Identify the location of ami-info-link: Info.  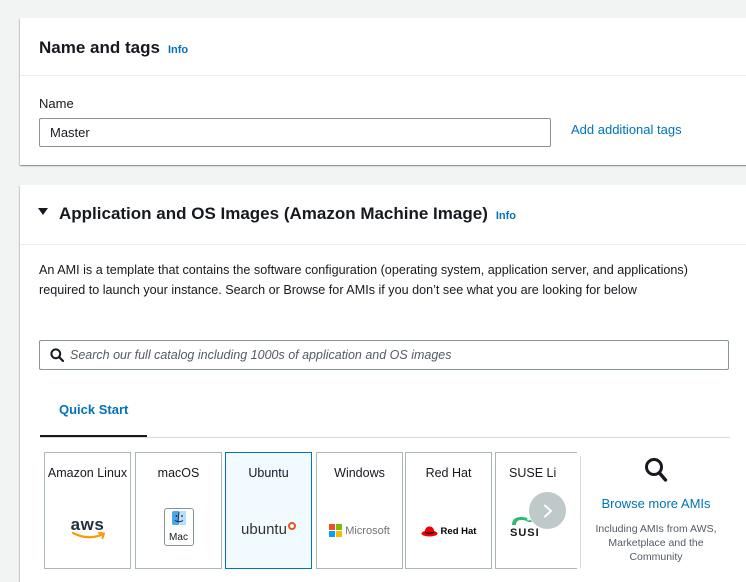
(506, 216).